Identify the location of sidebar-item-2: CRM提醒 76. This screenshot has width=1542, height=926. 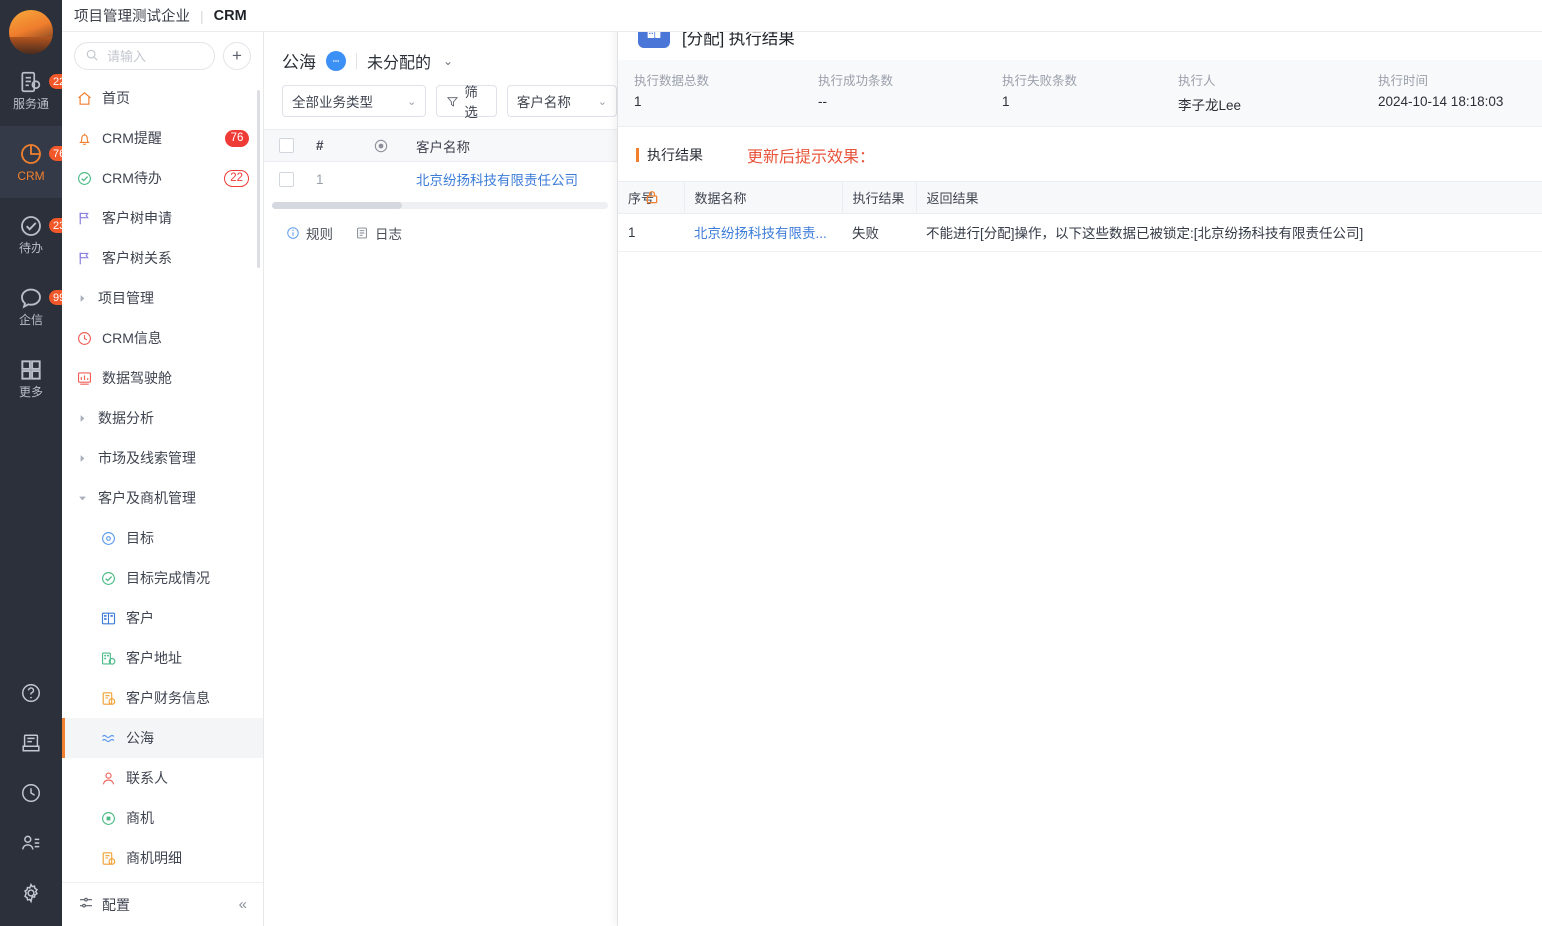
(162, 138).